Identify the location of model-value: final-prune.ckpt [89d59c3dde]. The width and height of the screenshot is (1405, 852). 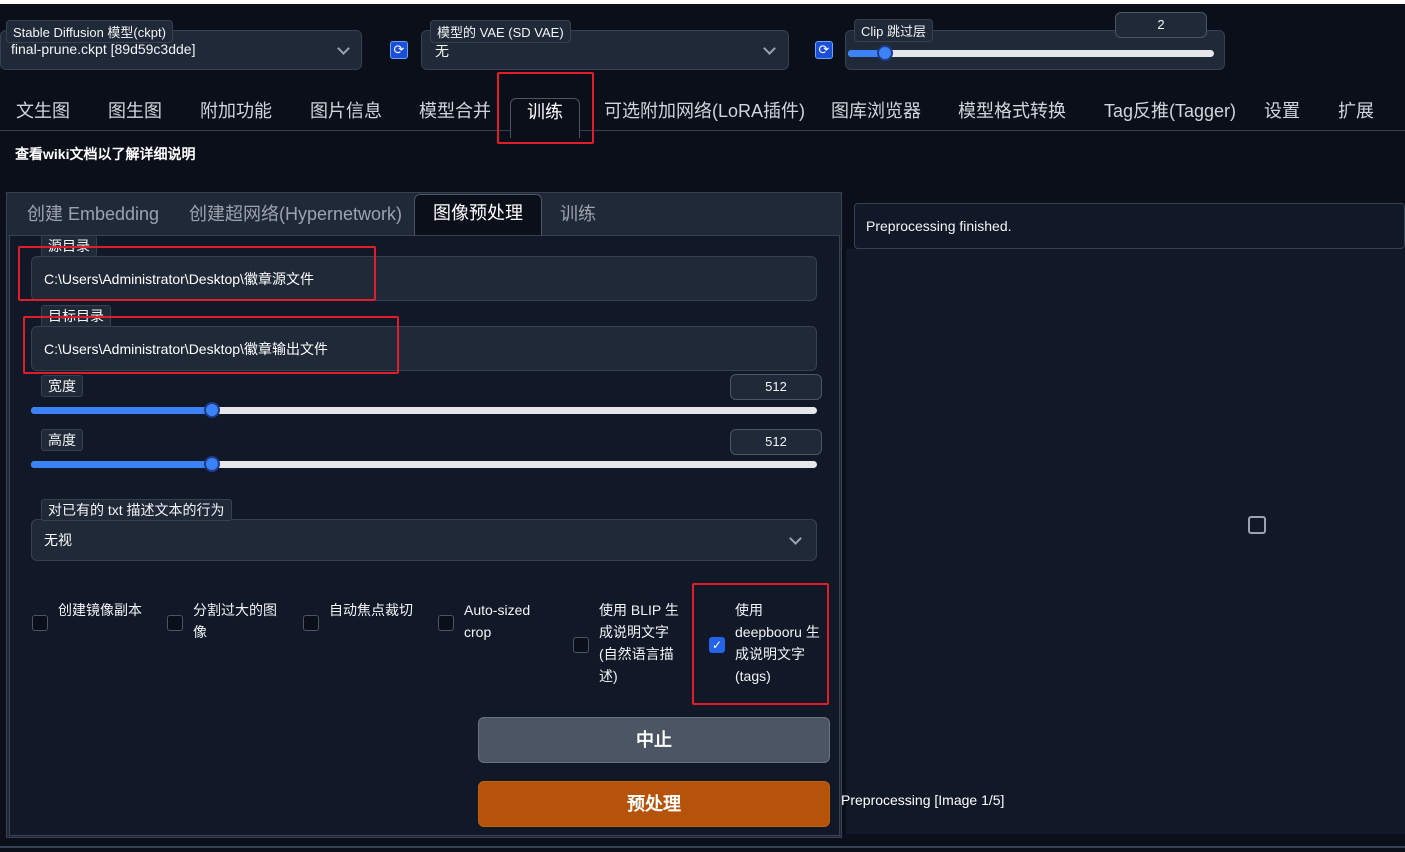
(103, 49).